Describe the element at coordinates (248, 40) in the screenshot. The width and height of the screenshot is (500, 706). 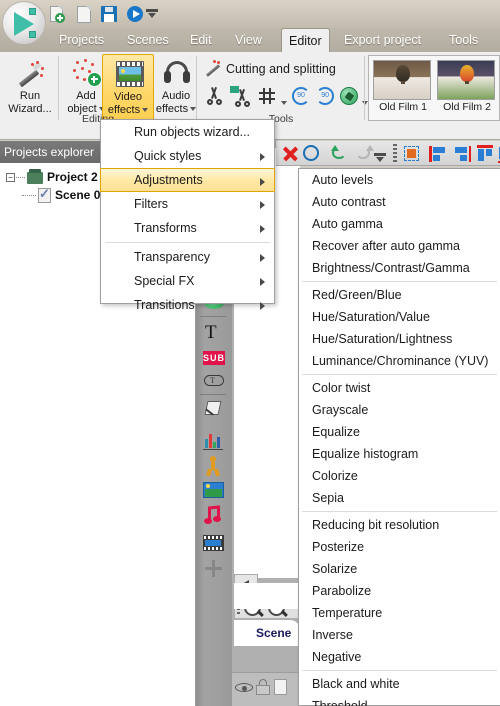
I see `tab-view: View` at that location.